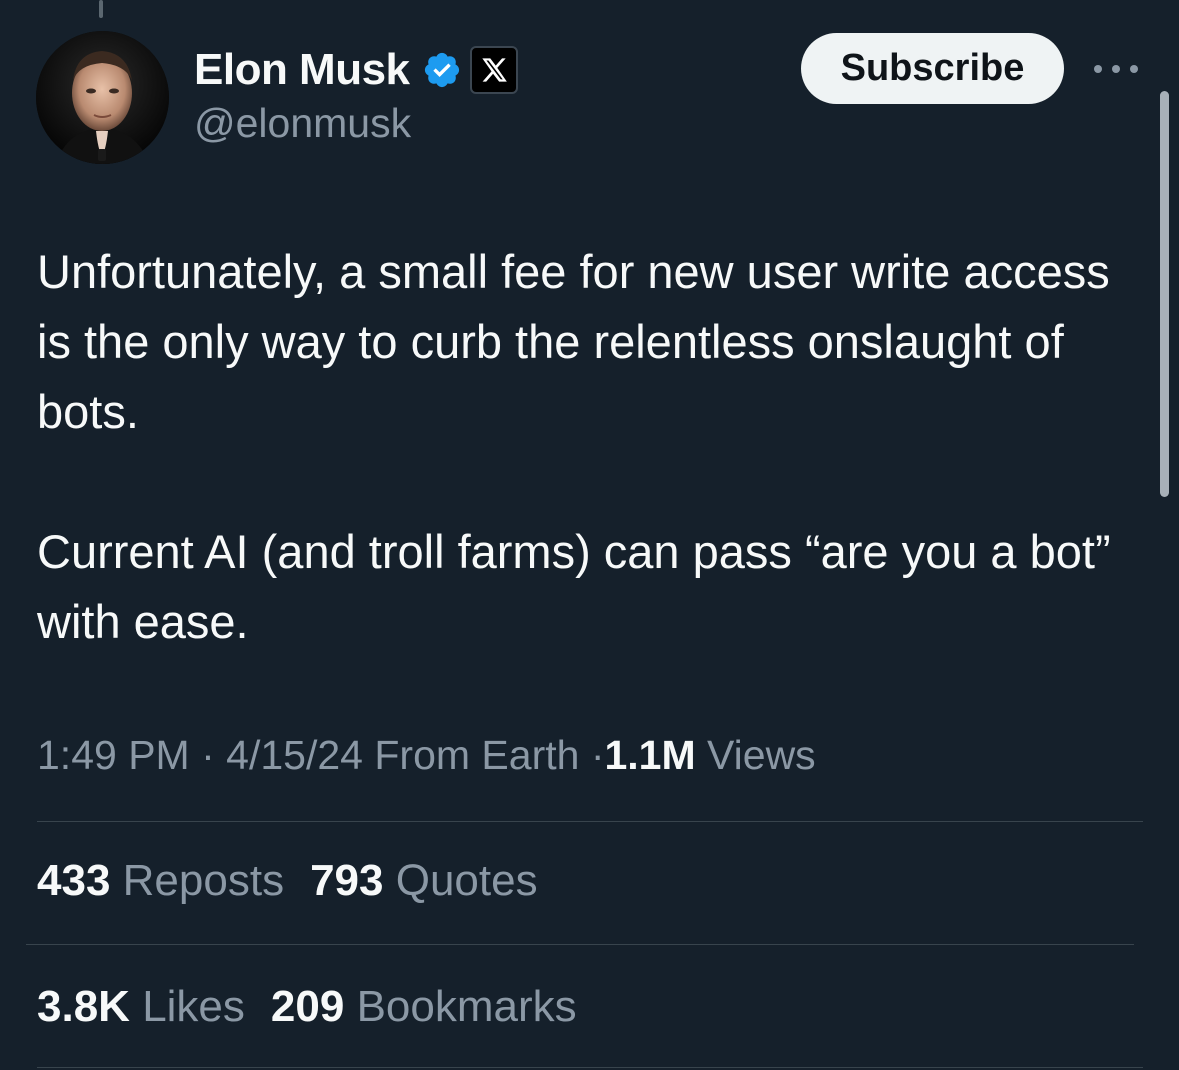  I want to click on tweet-meta: 1:49 PM · 4/15/24 From Earth ·1.1M Views, so click(426, 755).